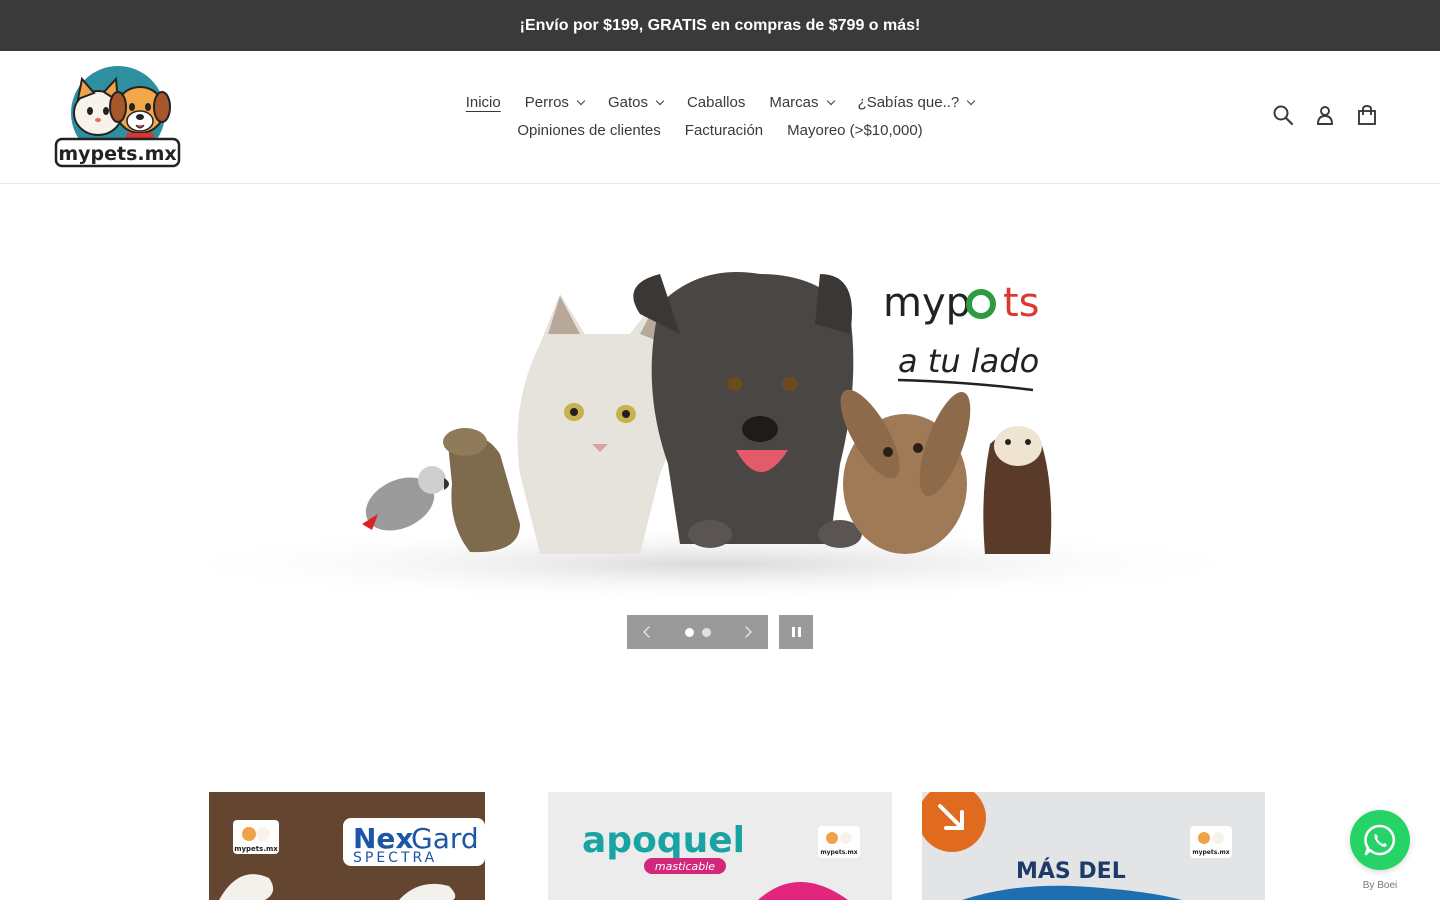 This screenshot has width=1440, height=900. I want to click on ferret-figure, so click(1017, 490).